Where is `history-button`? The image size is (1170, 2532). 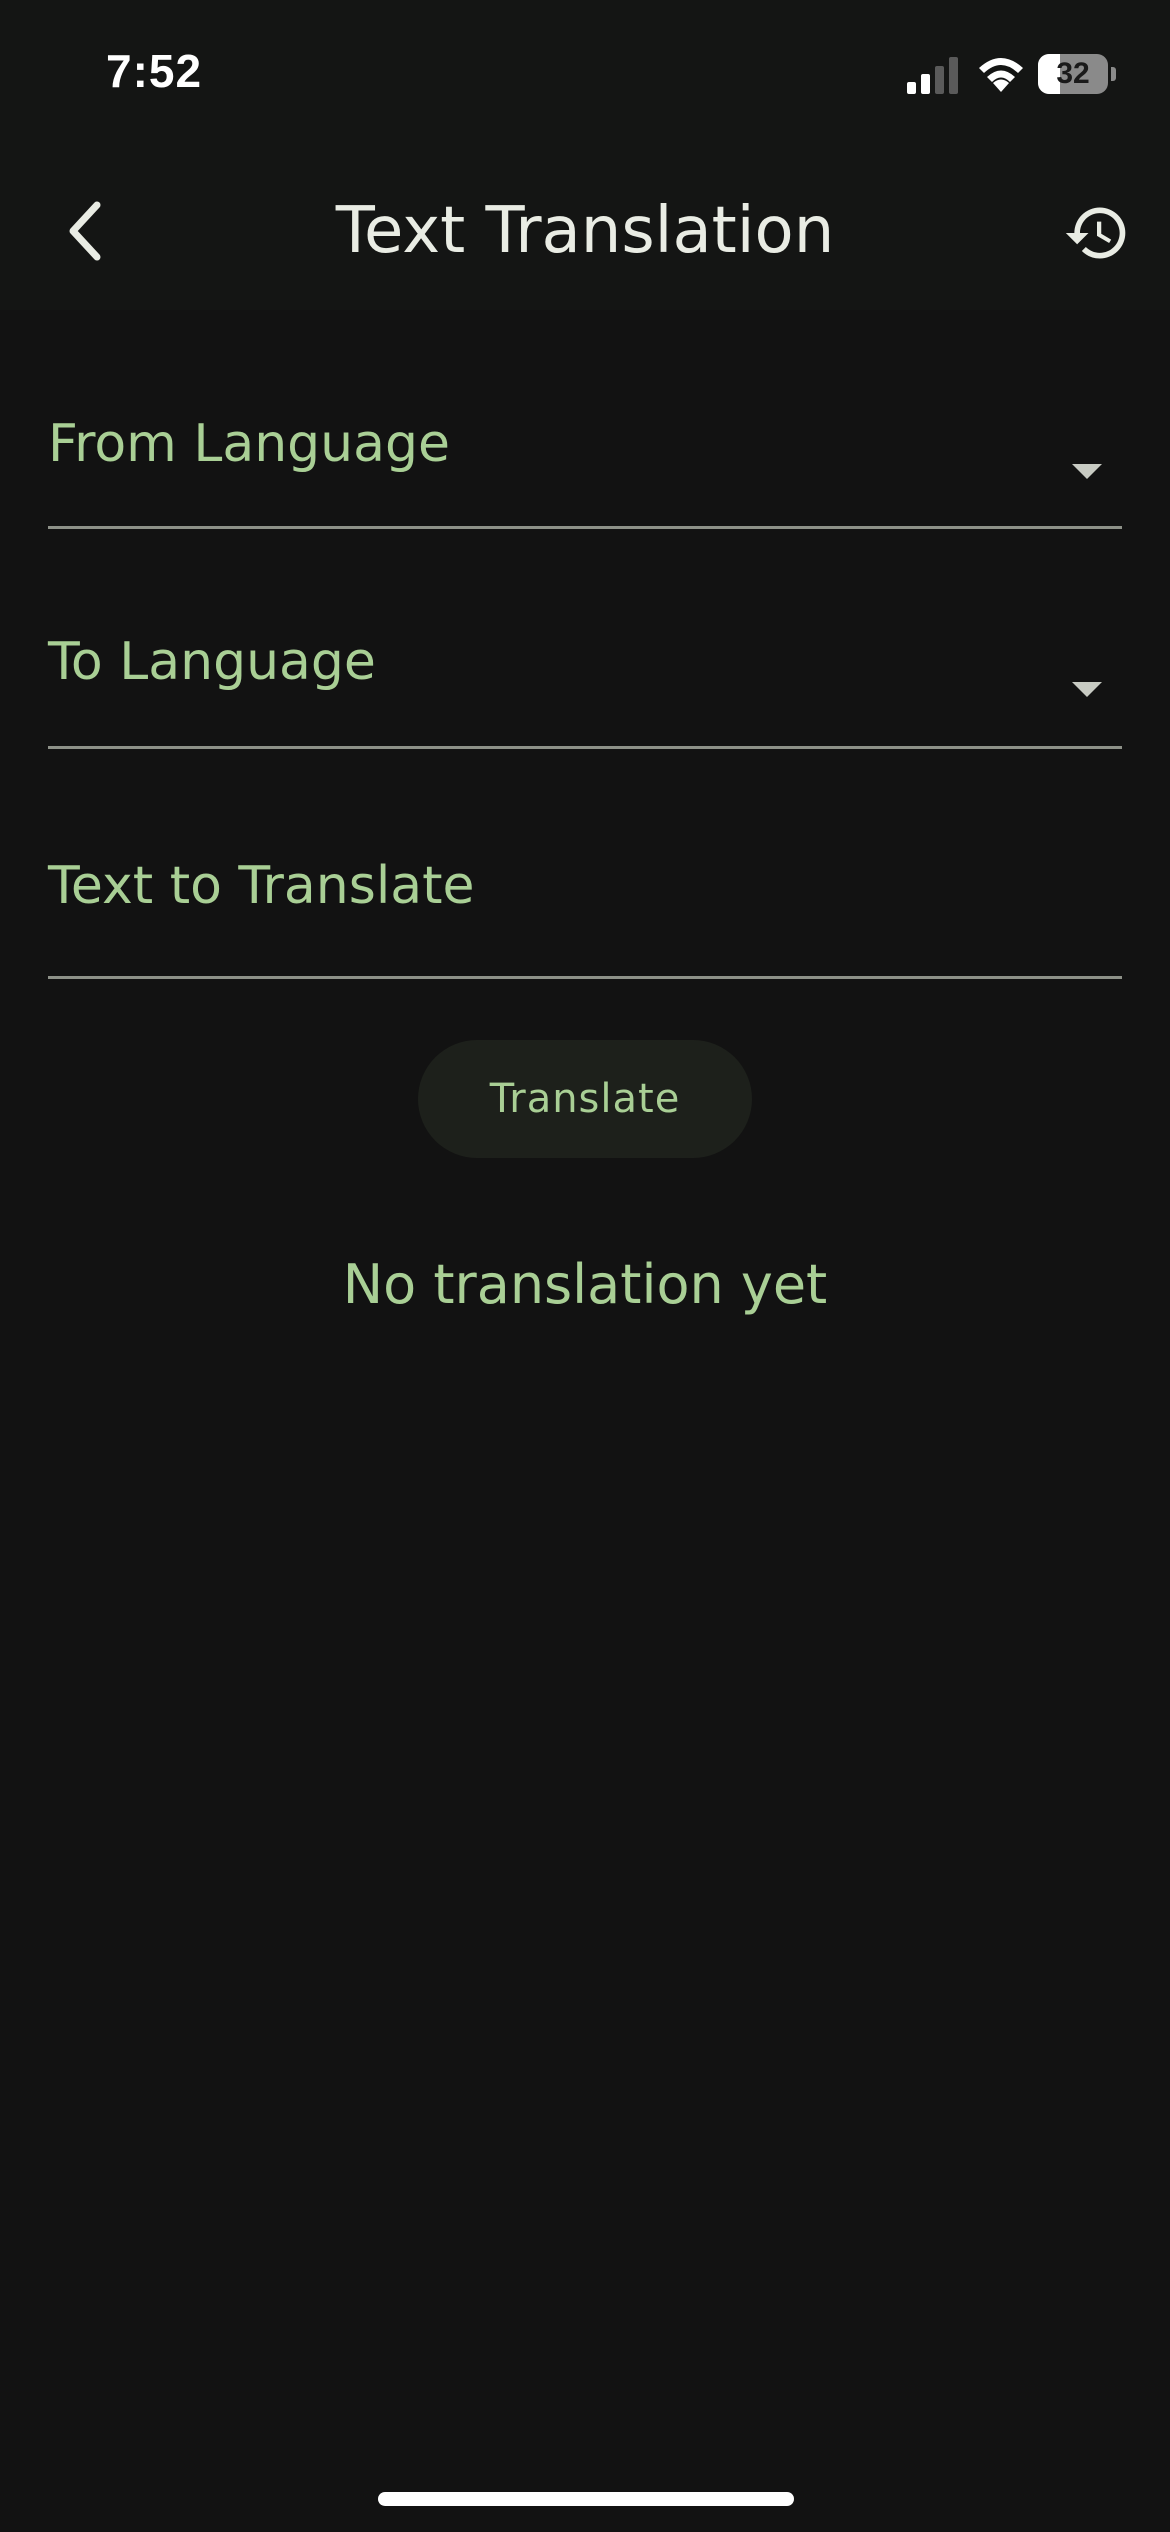 history-button is located at coordinates (1097, 233).